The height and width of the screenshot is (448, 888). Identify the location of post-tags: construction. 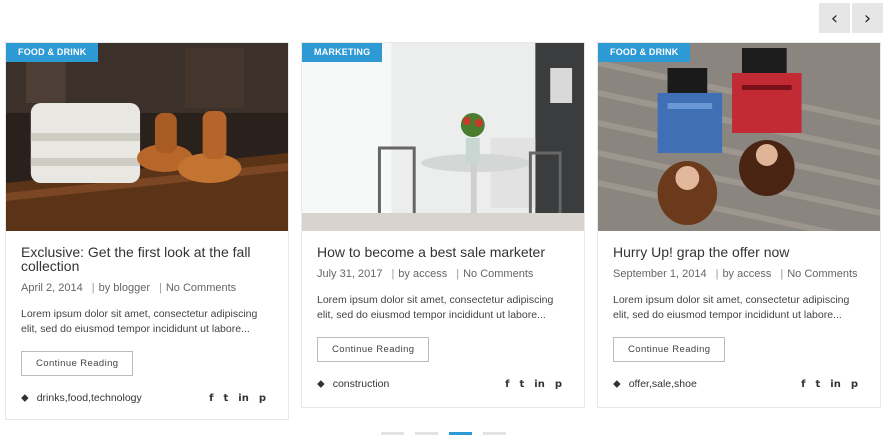
(361, 384).